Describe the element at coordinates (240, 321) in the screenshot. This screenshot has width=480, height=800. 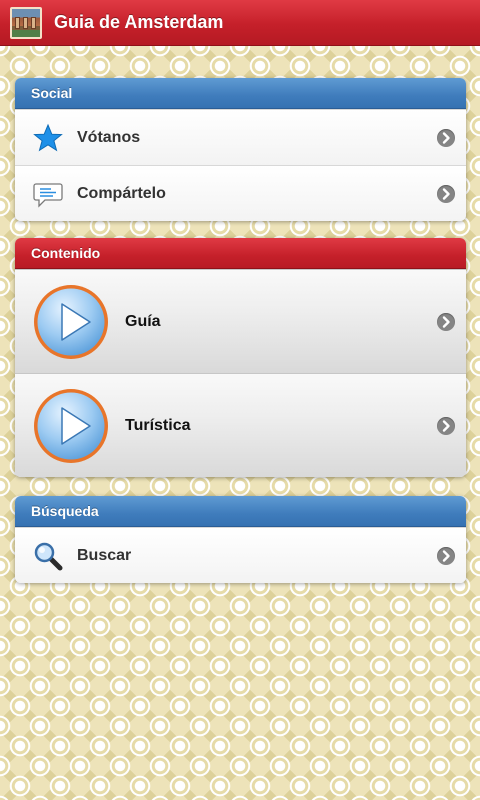
I see `guide-item: Guía` at that location.